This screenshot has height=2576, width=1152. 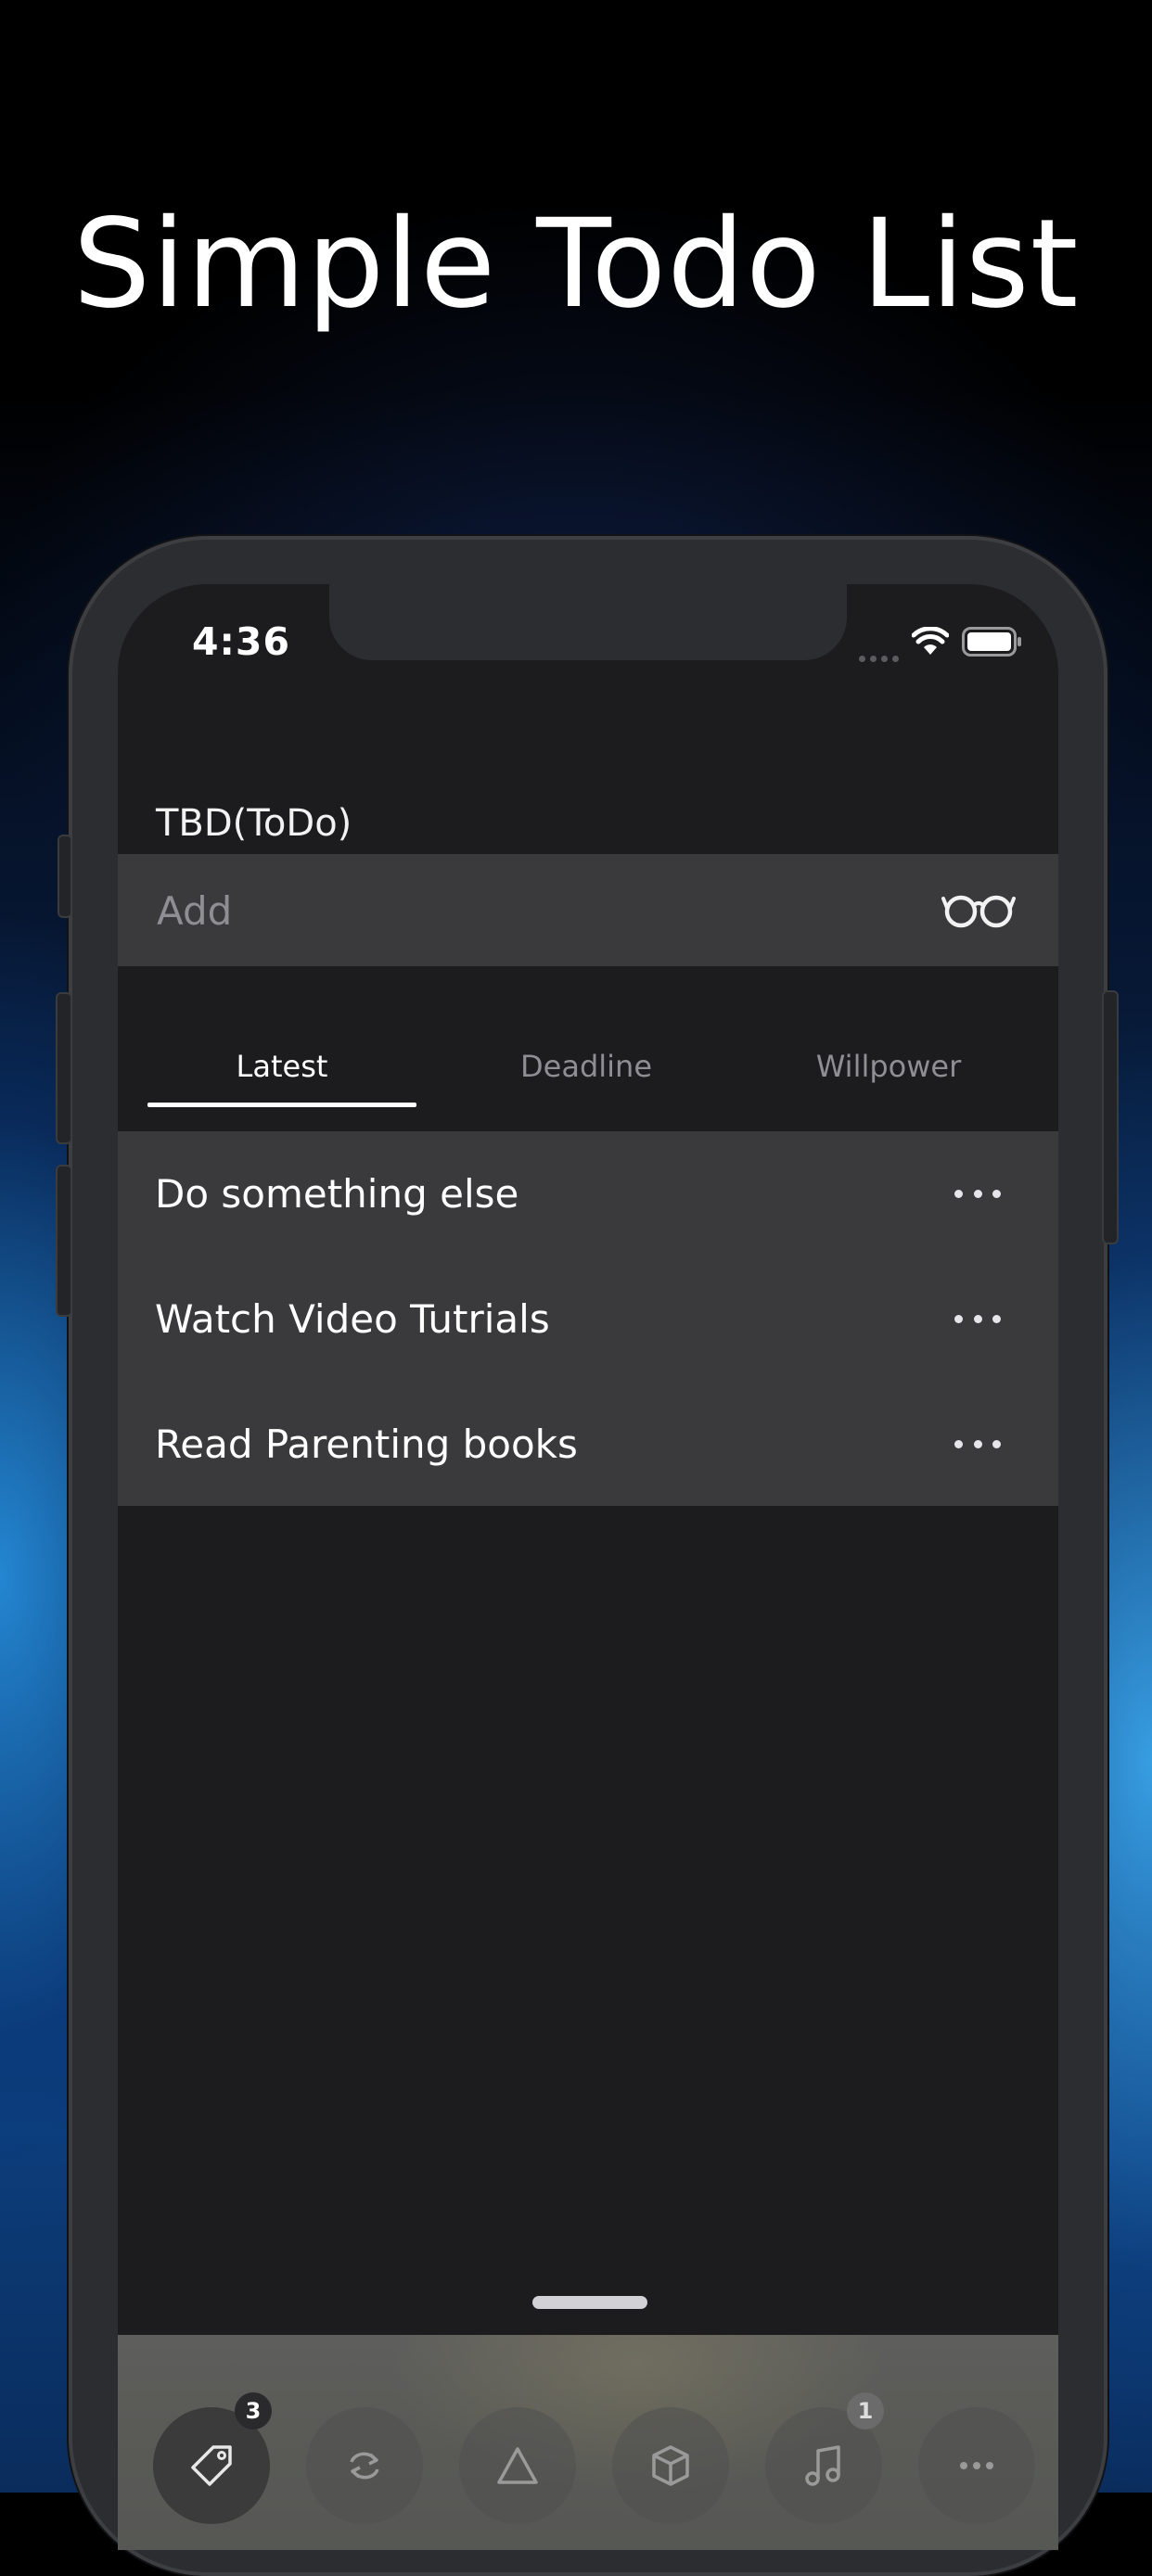 What do you see at coordinates (64, 1241) in the screenshot?
I see `volume-down-button` at bounding box center [64, 1241].